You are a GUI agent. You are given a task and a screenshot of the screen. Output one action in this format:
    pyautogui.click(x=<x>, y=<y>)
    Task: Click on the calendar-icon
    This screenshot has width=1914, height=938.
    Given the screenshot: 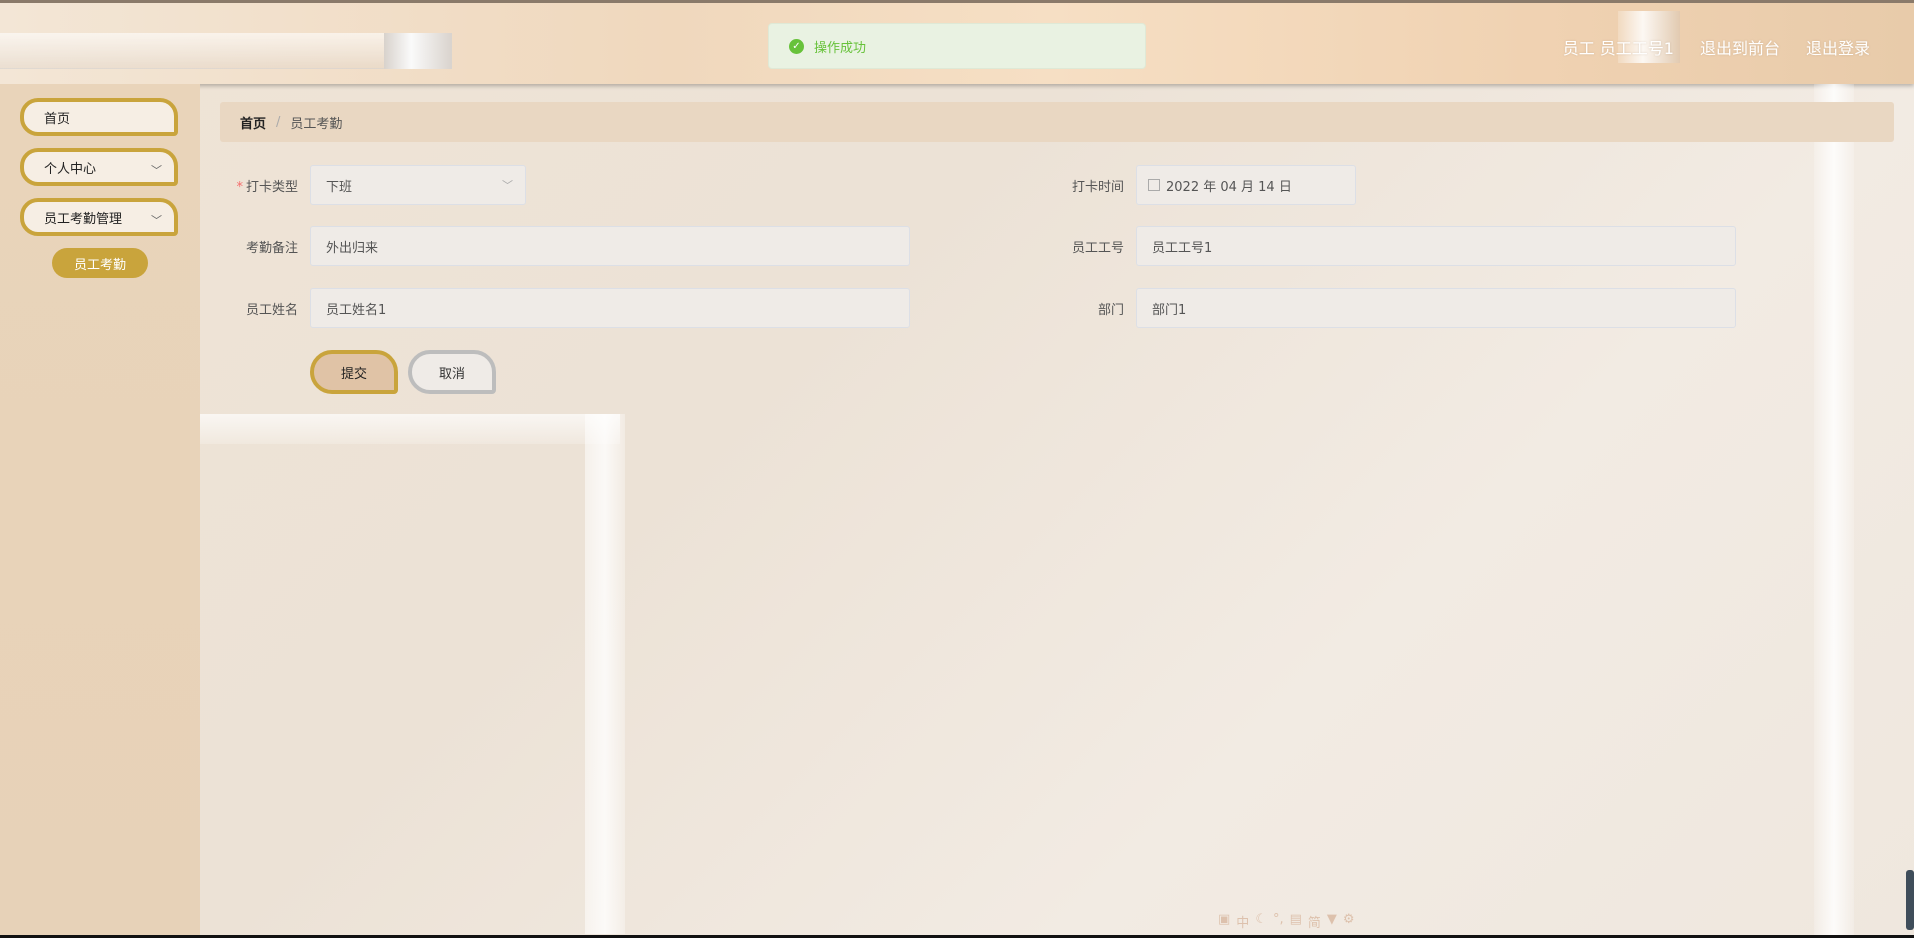 What is the action you would take?
    pyautogui.click(x=1154, y=185)
    